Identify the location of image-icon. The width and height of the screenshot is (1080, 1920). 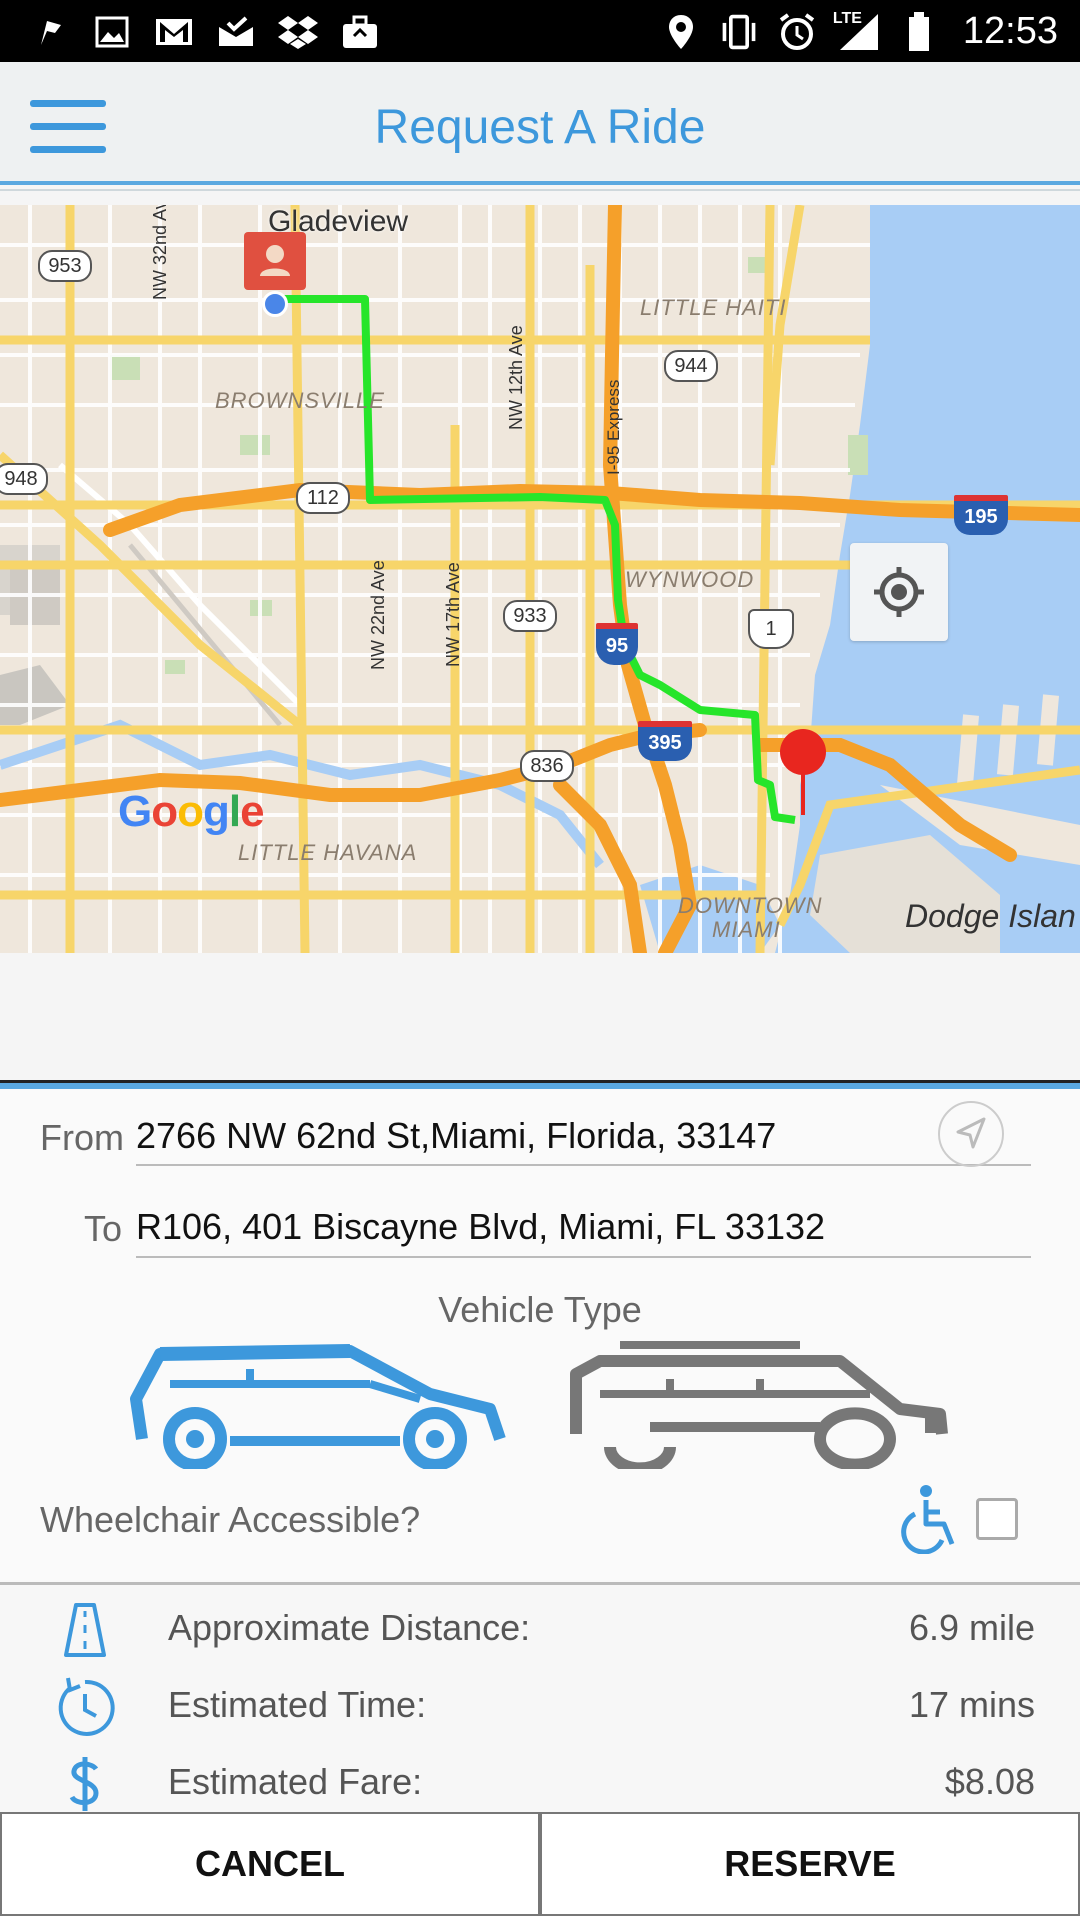
(112, 32).